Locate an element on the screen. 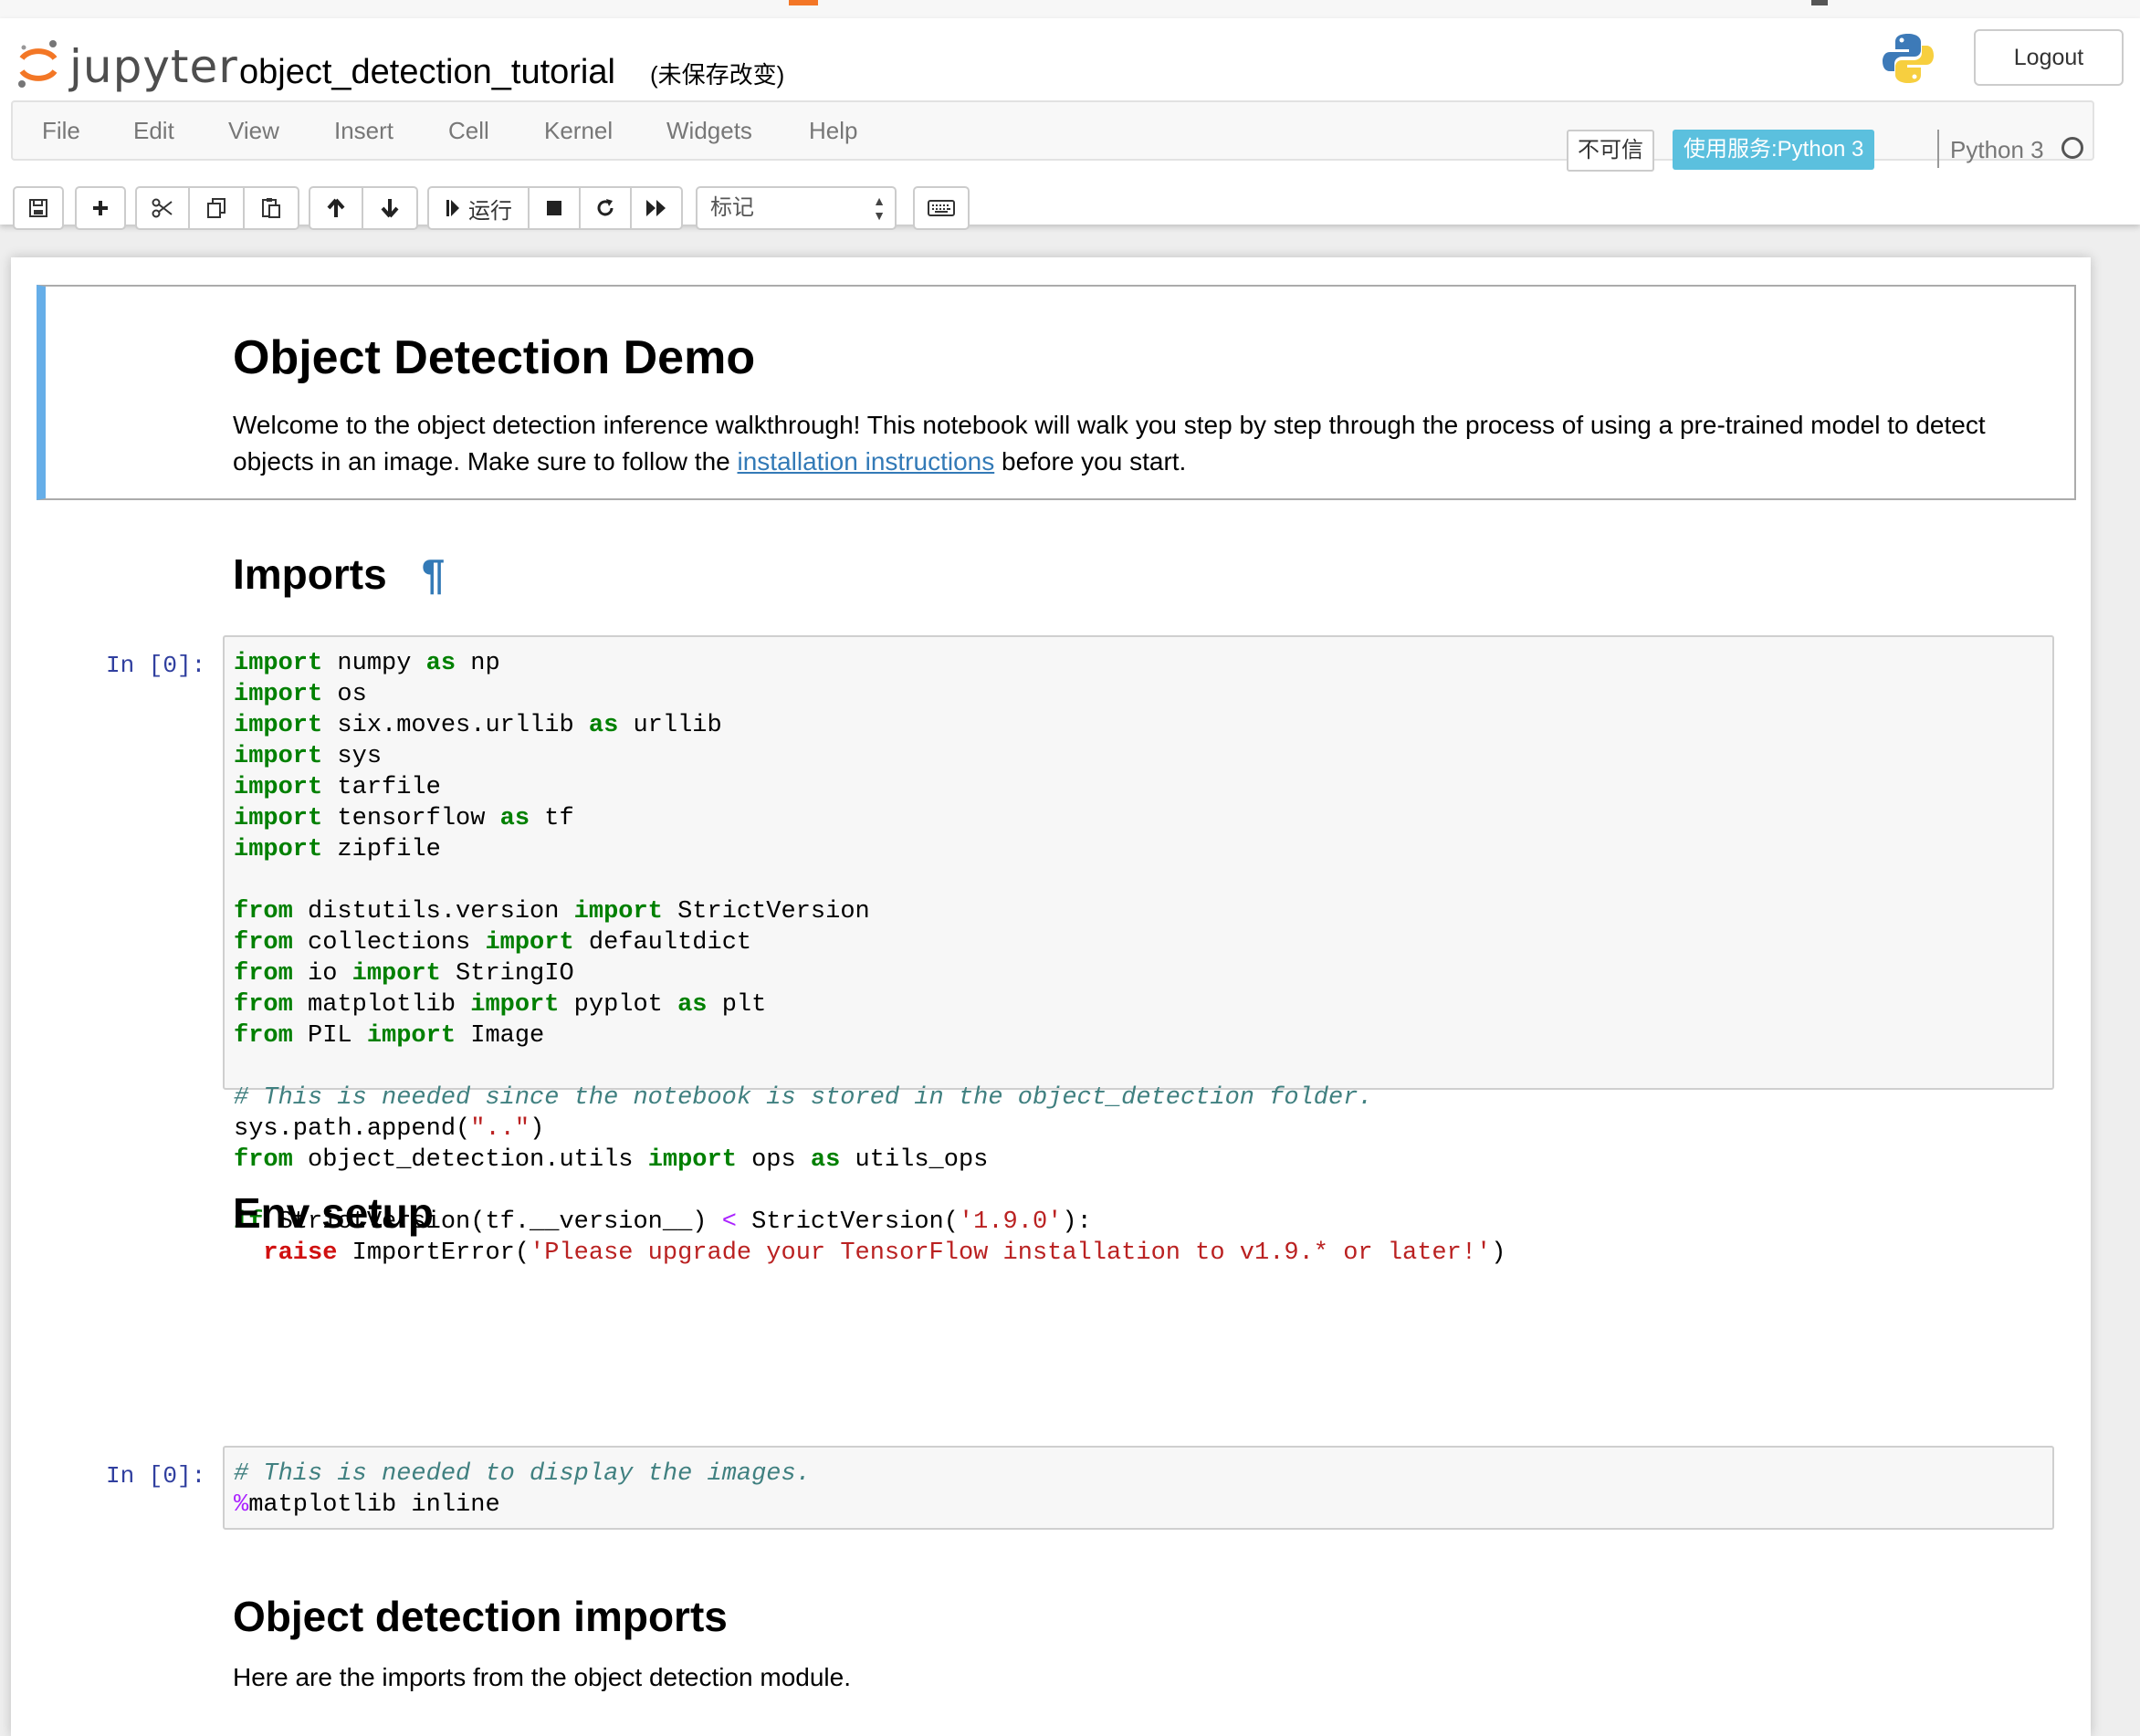  code-token: tarfile is located at coordinates (381, 787).